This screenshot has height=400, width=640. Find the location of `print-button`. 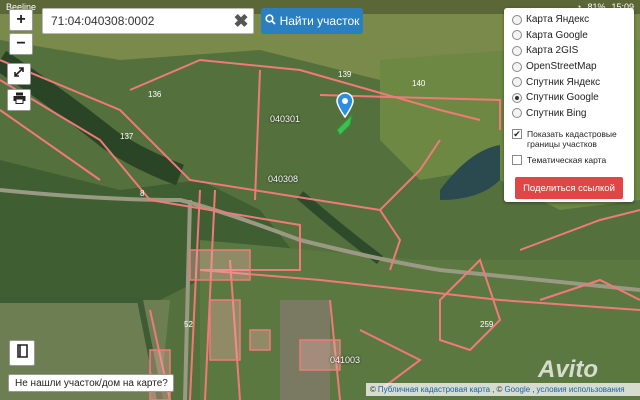

print-button is located at coordinates (19, 100).